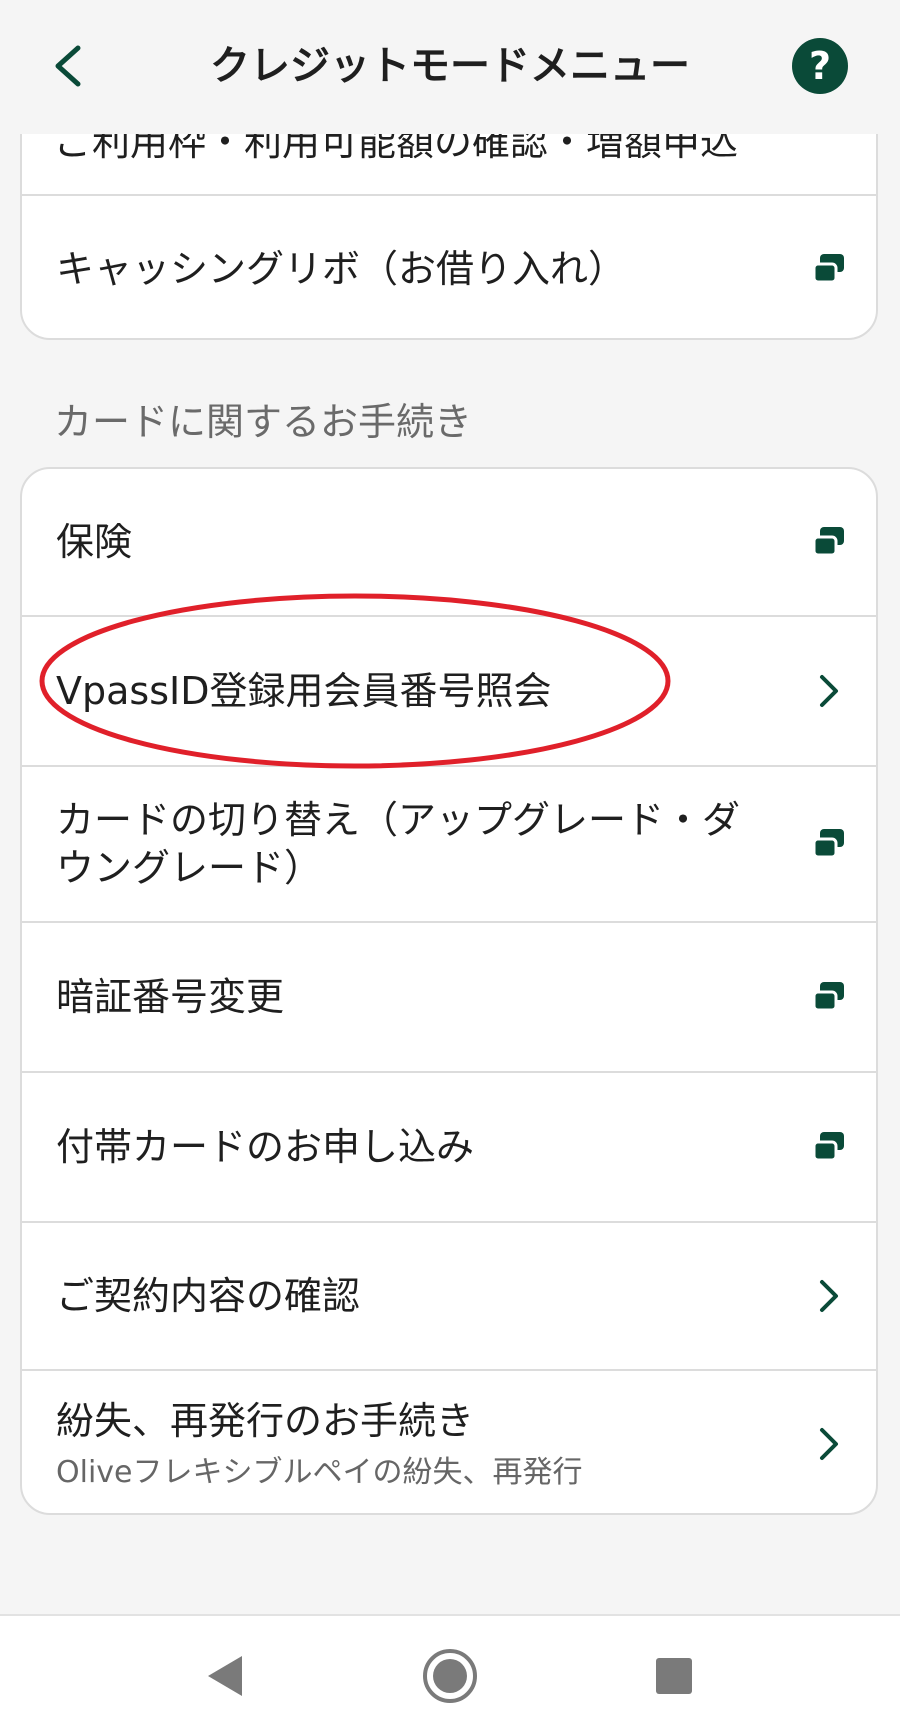 This screenshot has height=1736, width=900. I want to click on list-item-label: 保険, so click(94, 542).